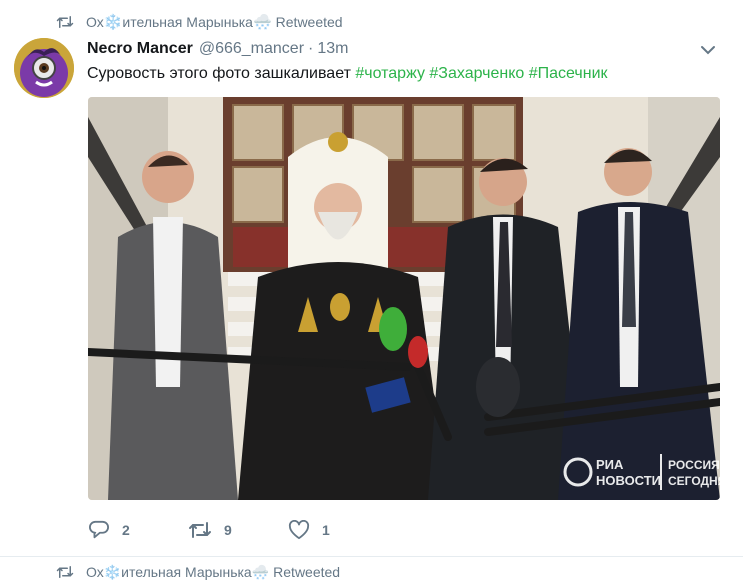 This screenshot has height=582, width=743. I want to click on chevron-down-icon, so click(708, 50).